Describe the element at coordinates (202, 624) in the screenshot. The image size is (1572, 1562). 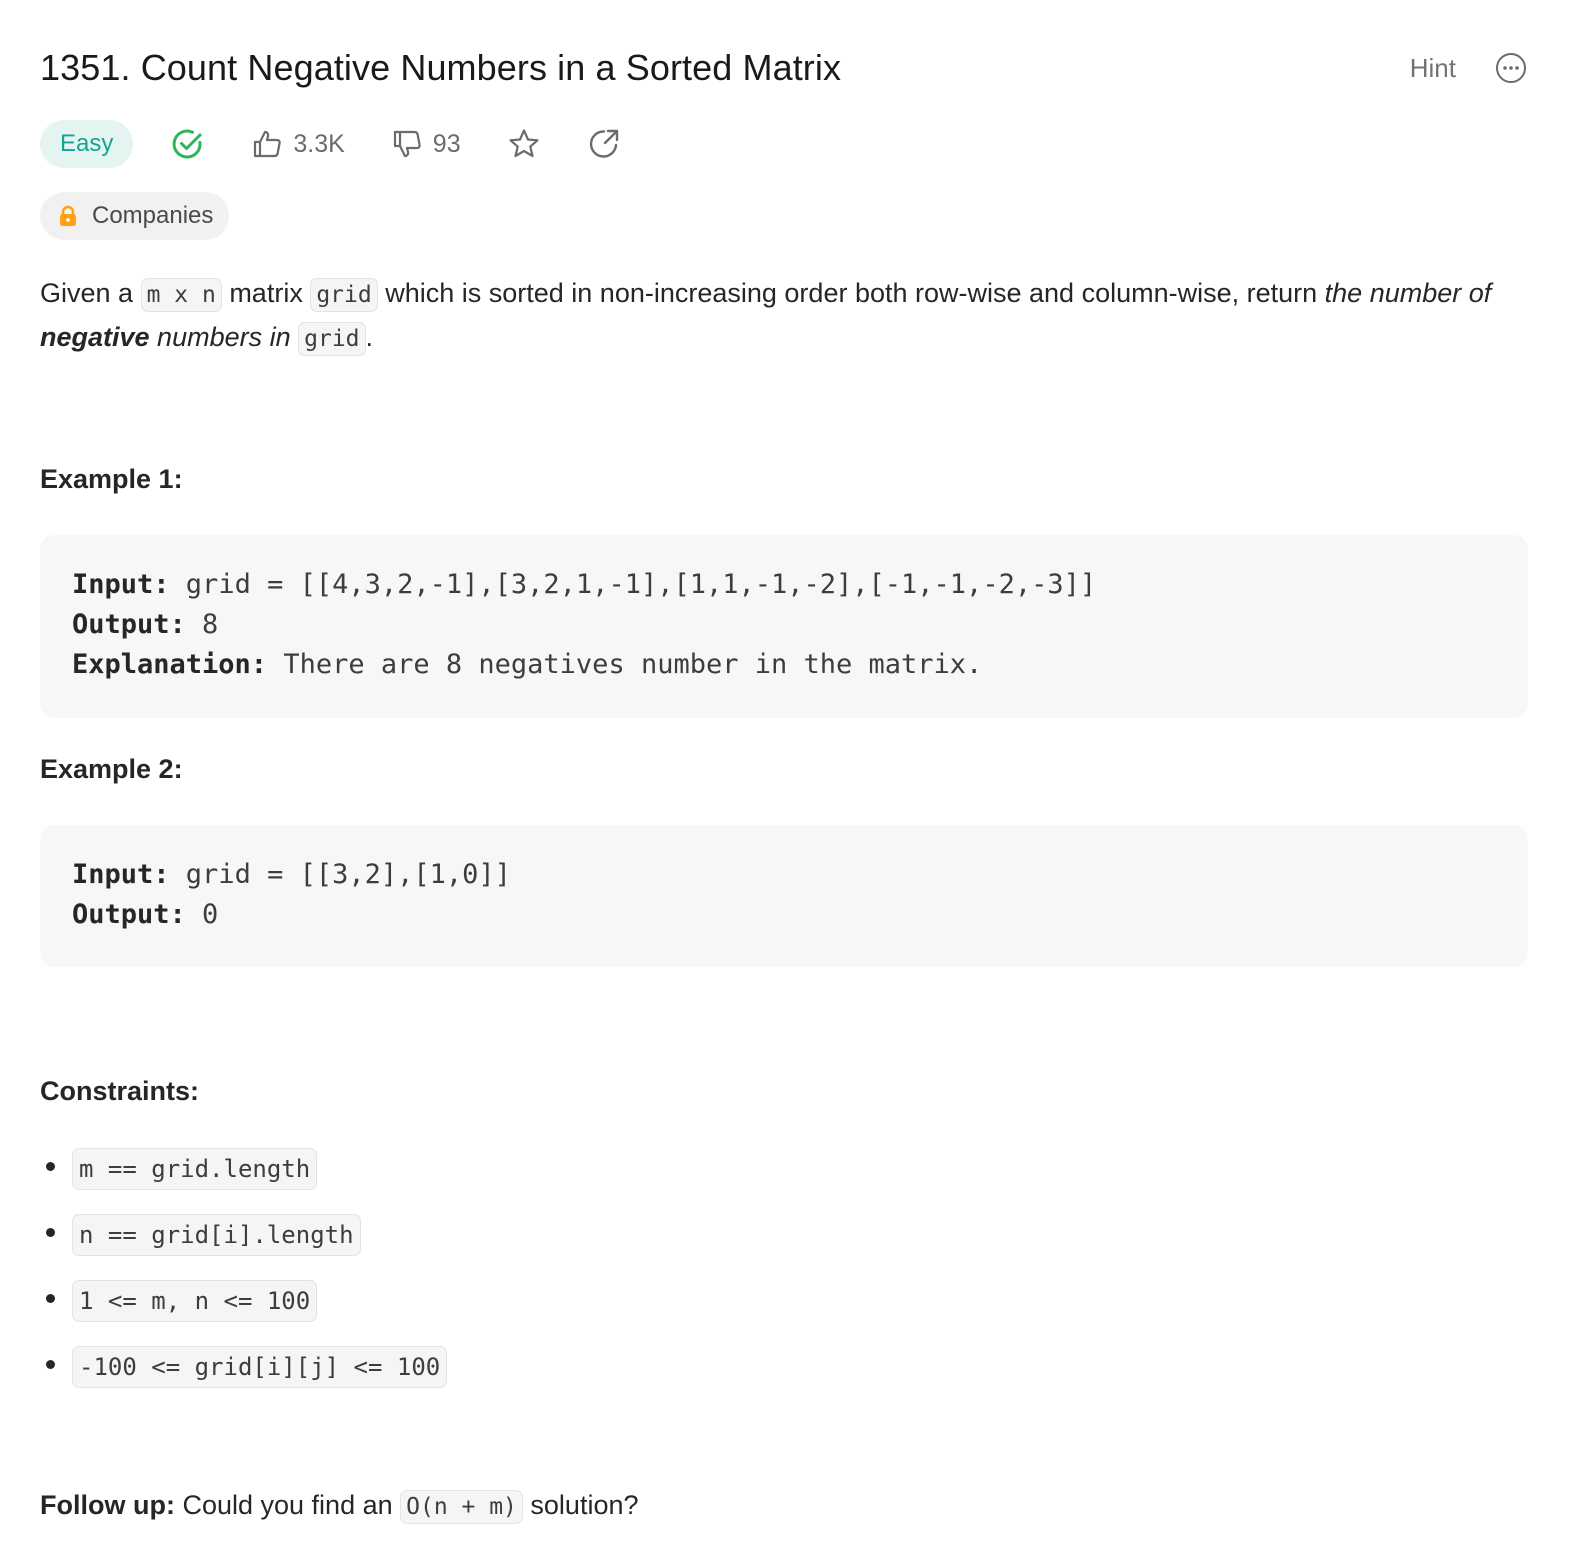
I see `output-value: 8` at that location.